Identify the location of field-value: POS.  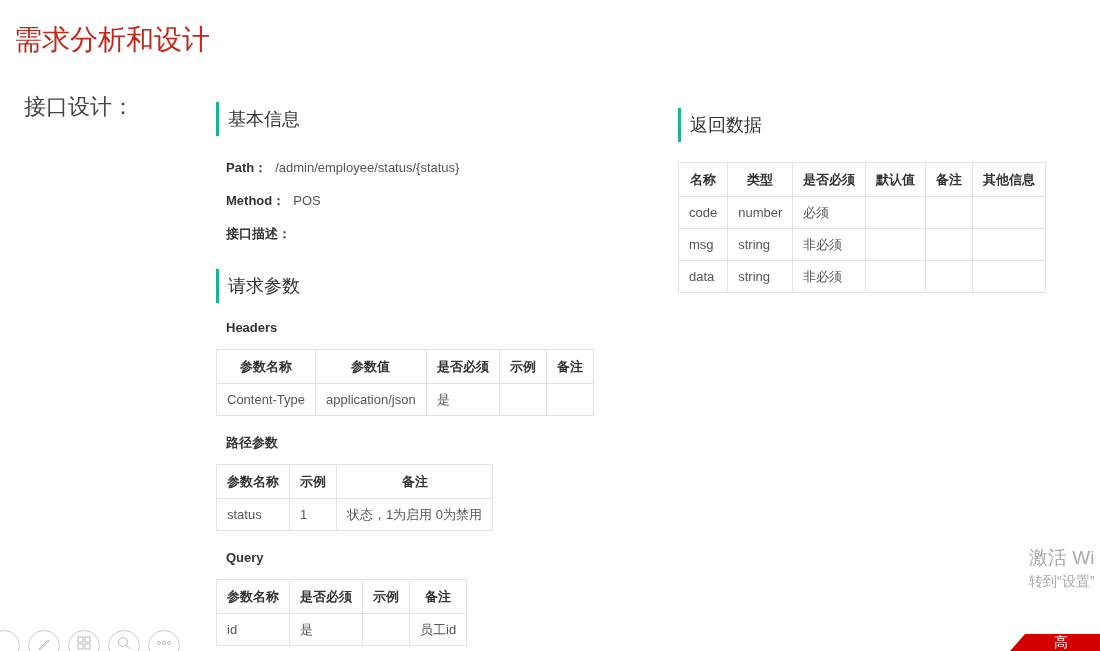
(307, 200).